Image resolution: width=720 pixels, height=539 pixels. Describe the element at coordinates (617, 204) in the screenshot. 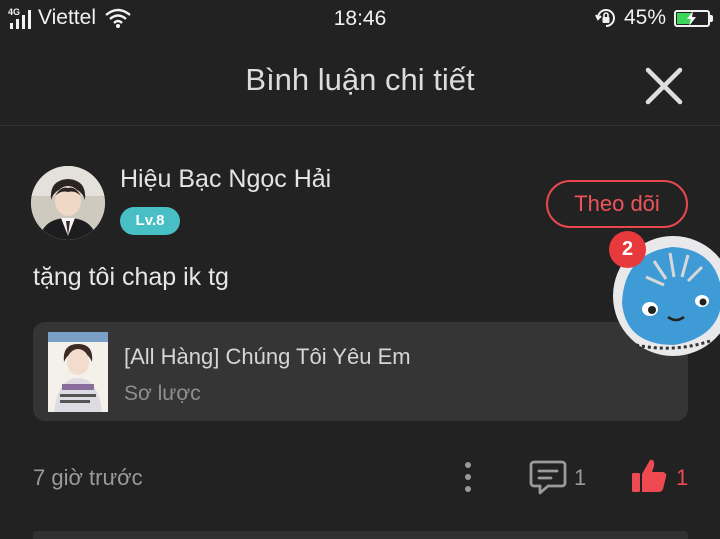

I see `follow-button: Theo dõi` at that location.